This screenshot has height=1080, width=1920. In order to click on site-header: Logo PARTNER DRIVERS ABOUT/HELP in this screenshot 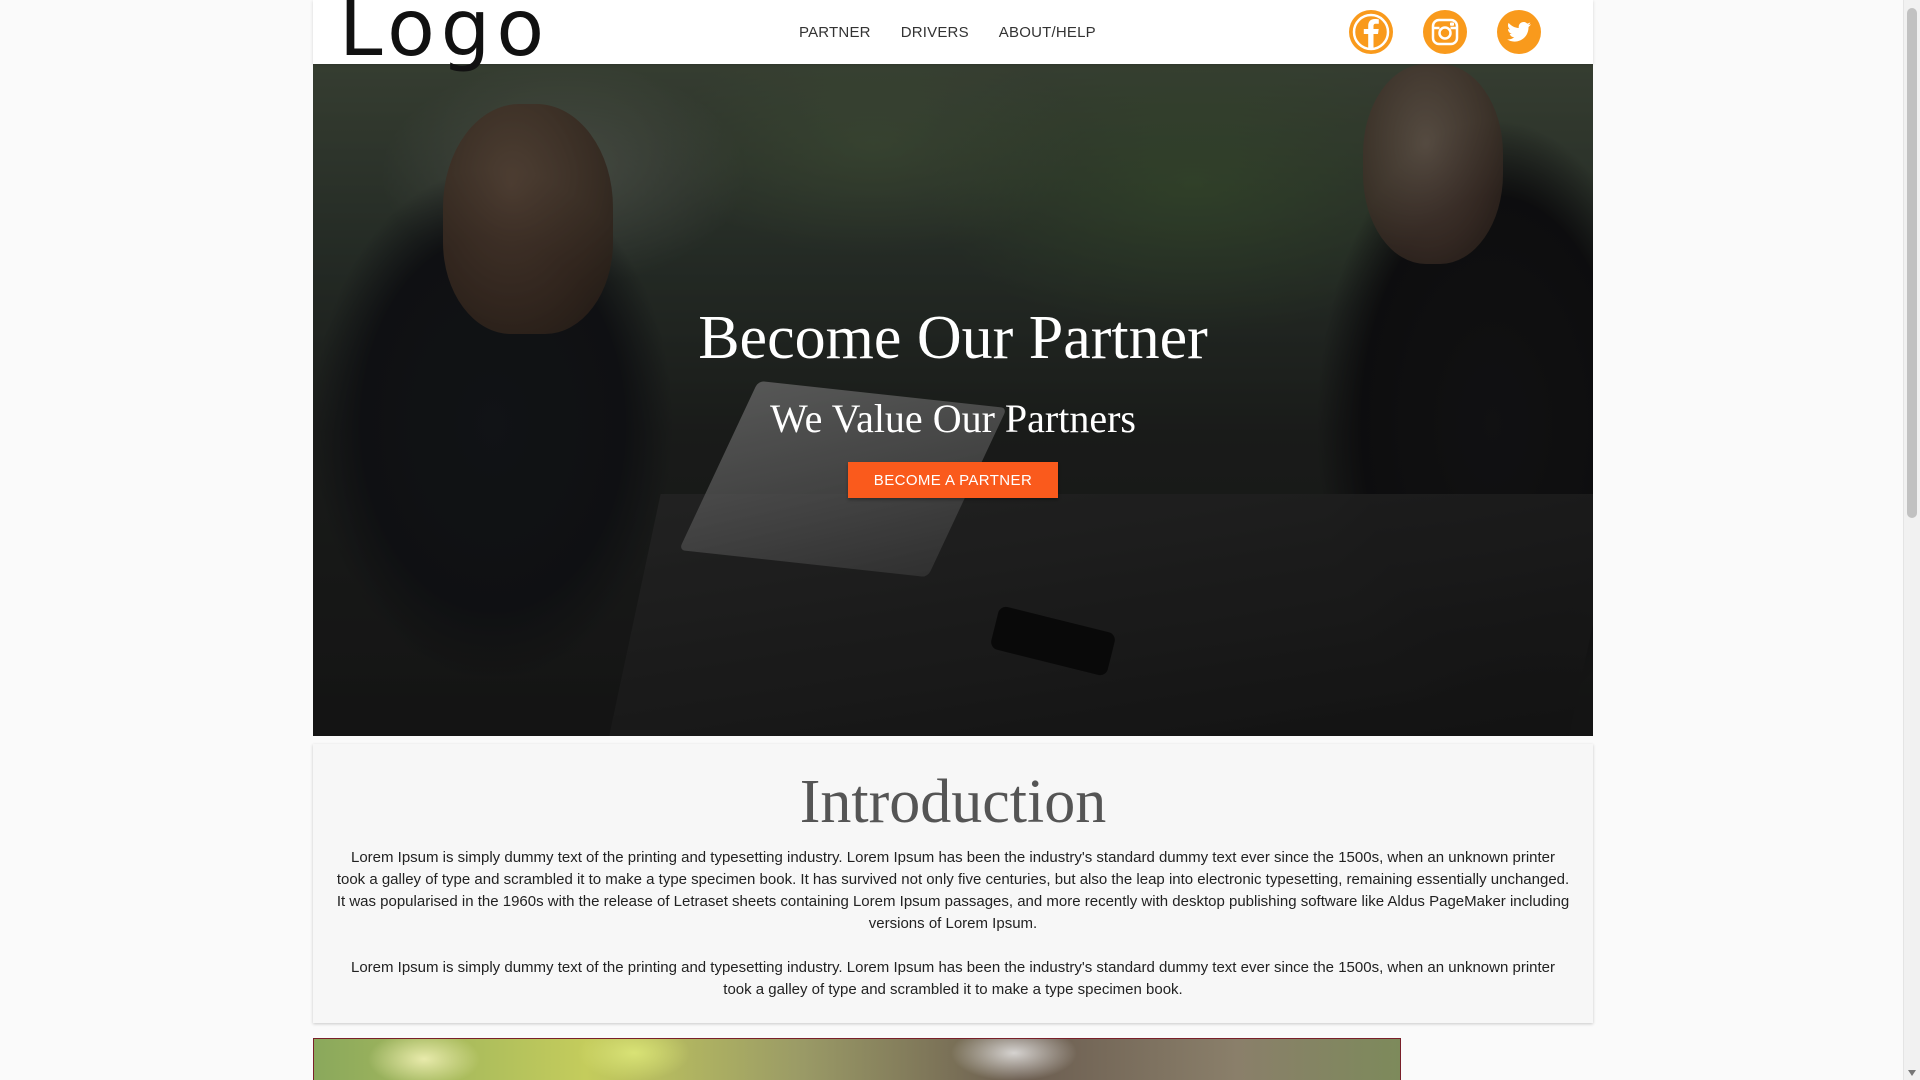, I will do `click(953, 34)`.